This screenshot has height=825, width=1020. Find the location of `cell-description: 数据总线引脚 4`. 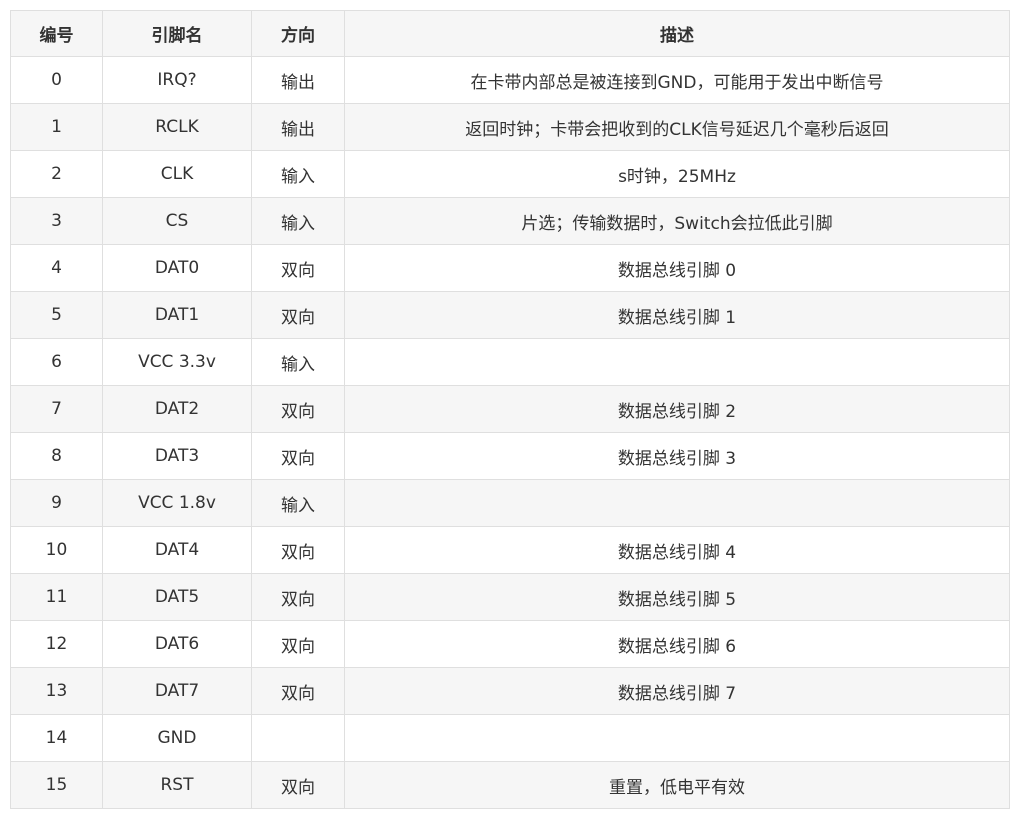

cell-description: 数据总线引脚 4 is located at coordinates (677, 550).